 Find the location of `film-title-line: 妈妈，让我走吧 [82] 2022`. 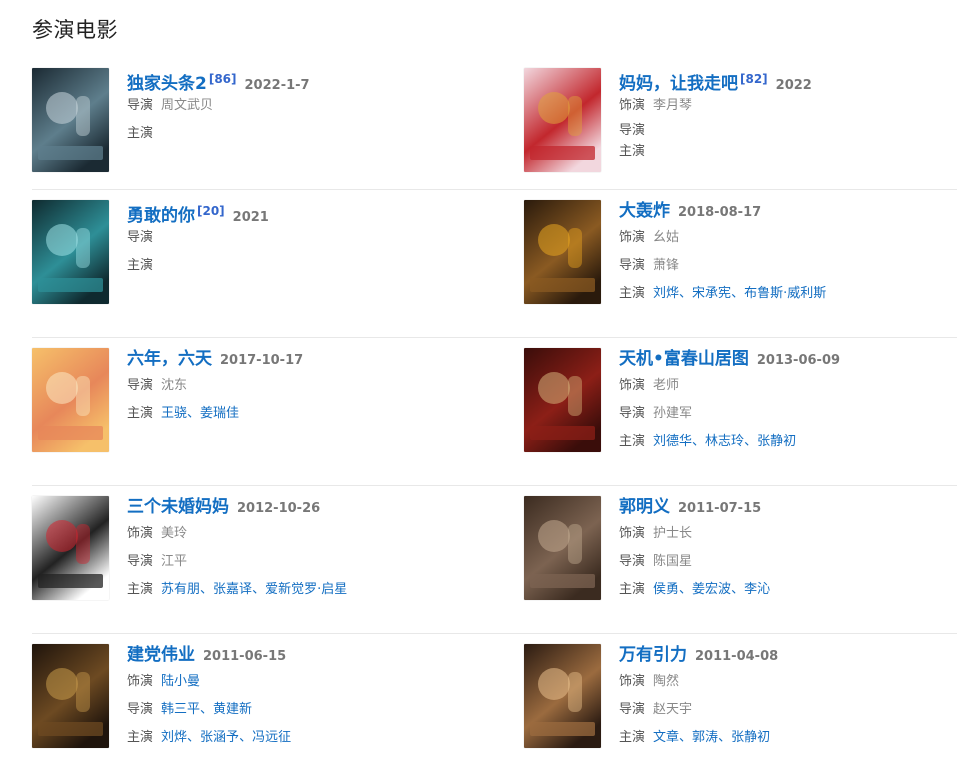

film-title-line: 妈妈，让我走吧 [82] 2022 is located at coordinates (784, 80).